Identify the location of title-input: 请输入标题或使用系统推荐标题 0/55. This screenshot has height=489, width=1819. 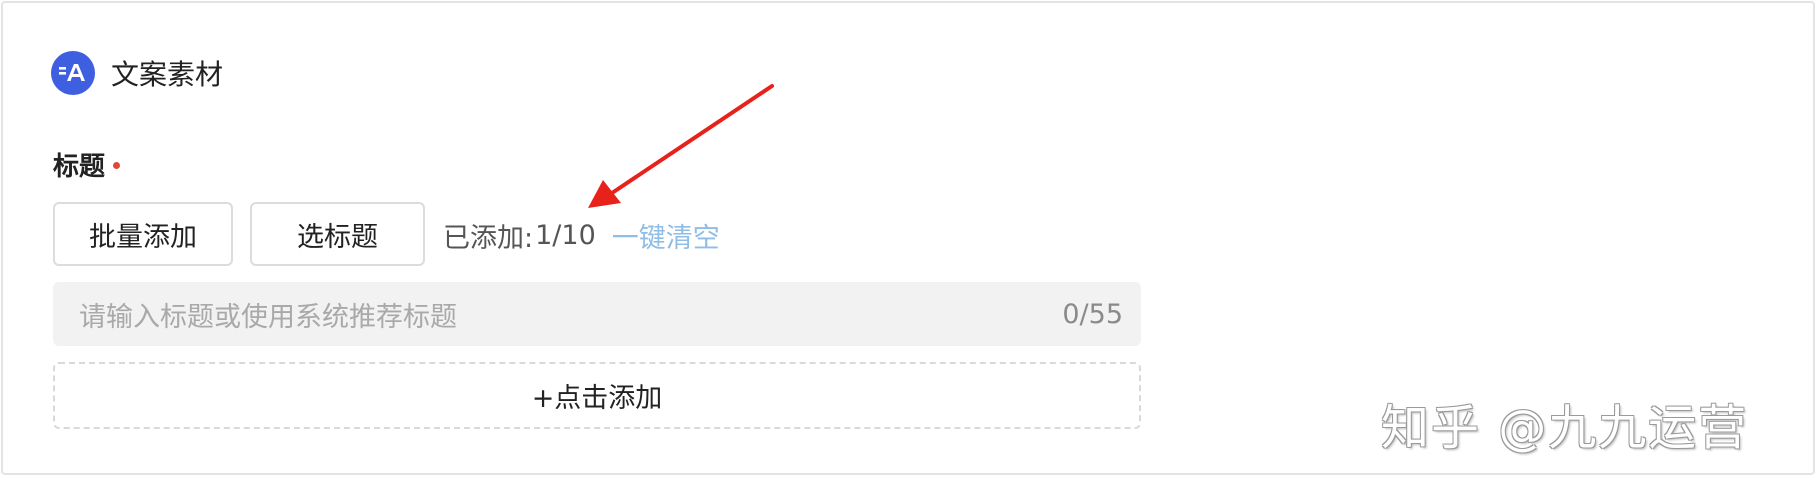
(597, 314).